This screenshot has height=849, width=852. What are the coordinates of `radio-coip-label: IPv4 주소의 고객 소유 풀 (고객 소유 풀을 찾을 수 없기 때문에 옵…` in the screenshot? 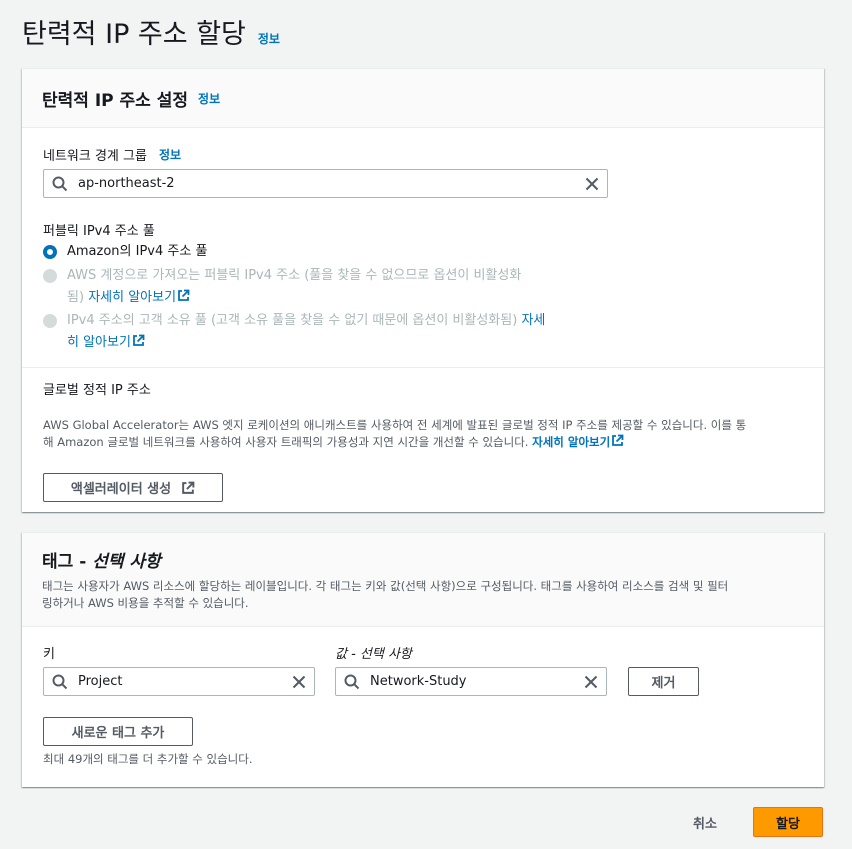 It's located at (292, 320).